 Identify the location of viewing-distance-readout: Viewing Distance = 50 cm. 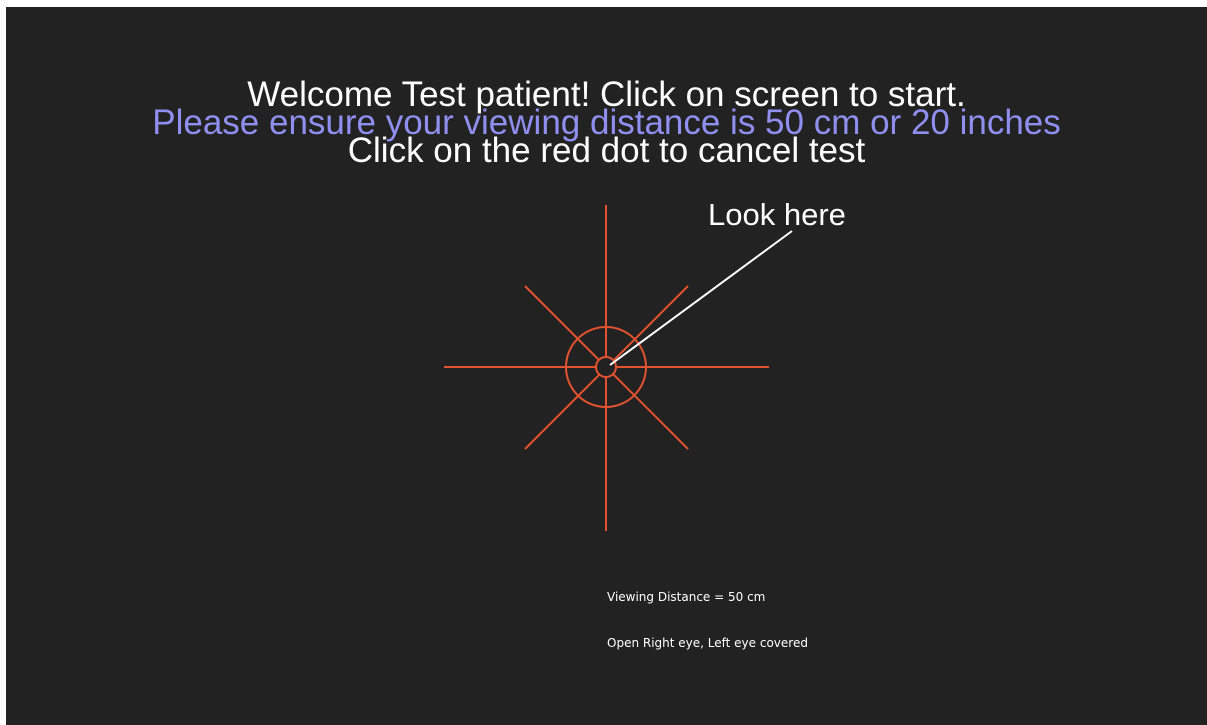
(686, 597).